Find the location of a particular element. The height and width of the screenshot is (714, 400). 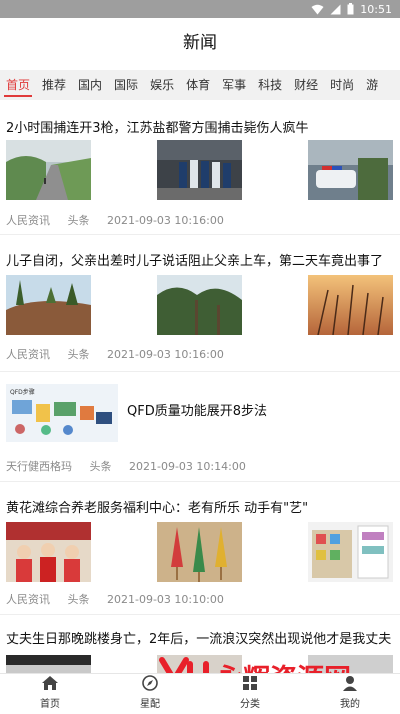

wifi-icon is located at coordinates (317, 9).